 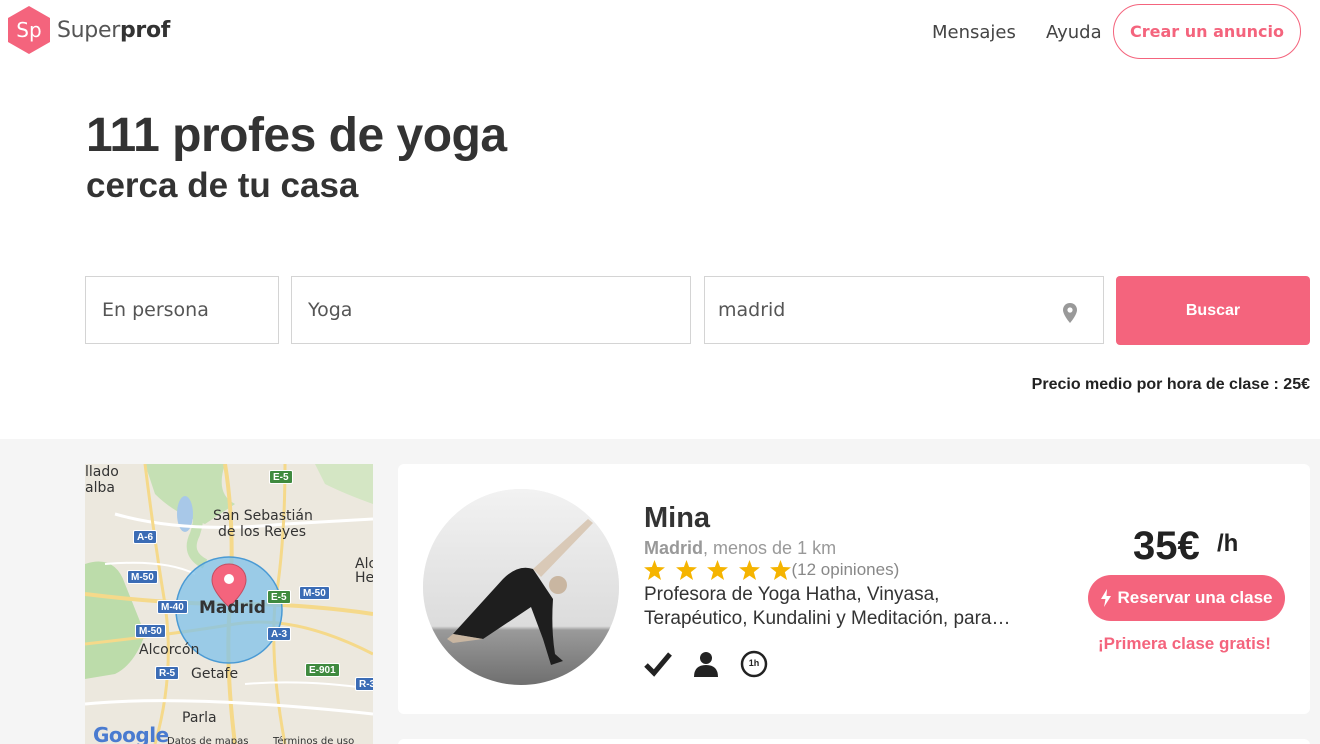 I want to click on tutor-city: Madrid, so click(x=674, y=548).